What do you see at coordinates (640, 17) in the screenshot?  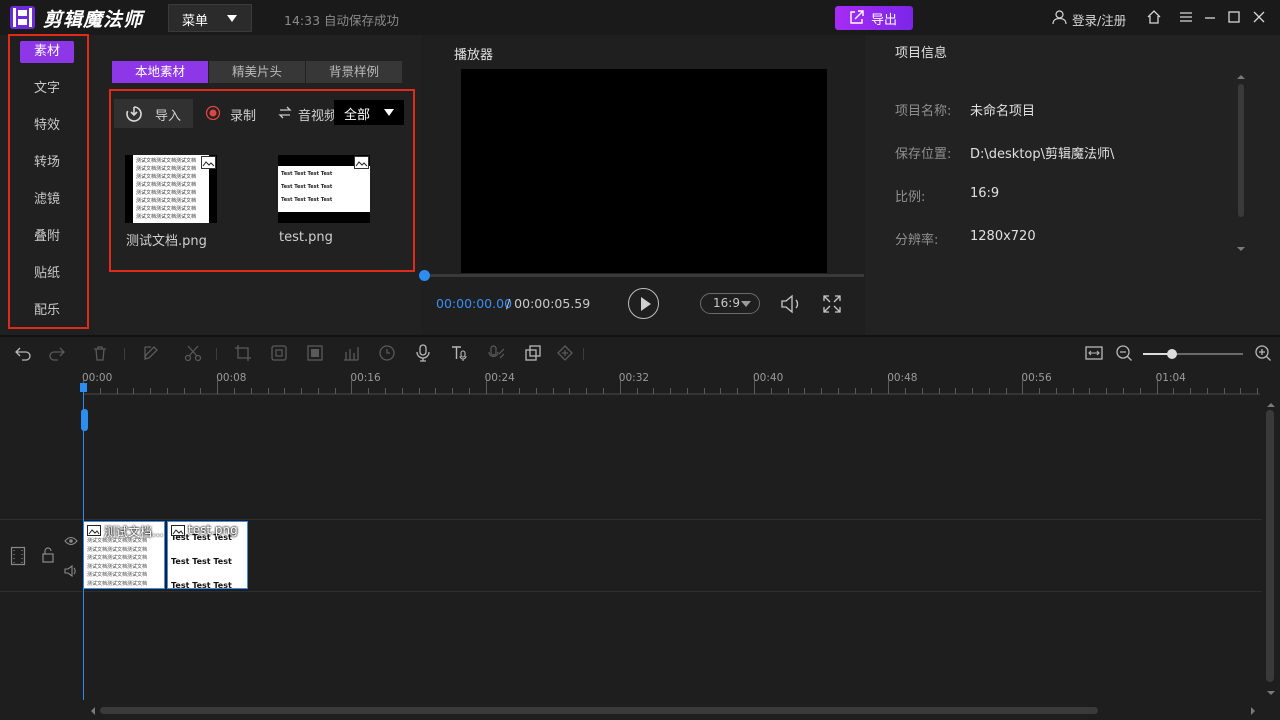 I see `title-bar: 剪辑魔法师 菜单 14:33 自动保存成功 导出 登录/注册` at bounding box center [640, 17].